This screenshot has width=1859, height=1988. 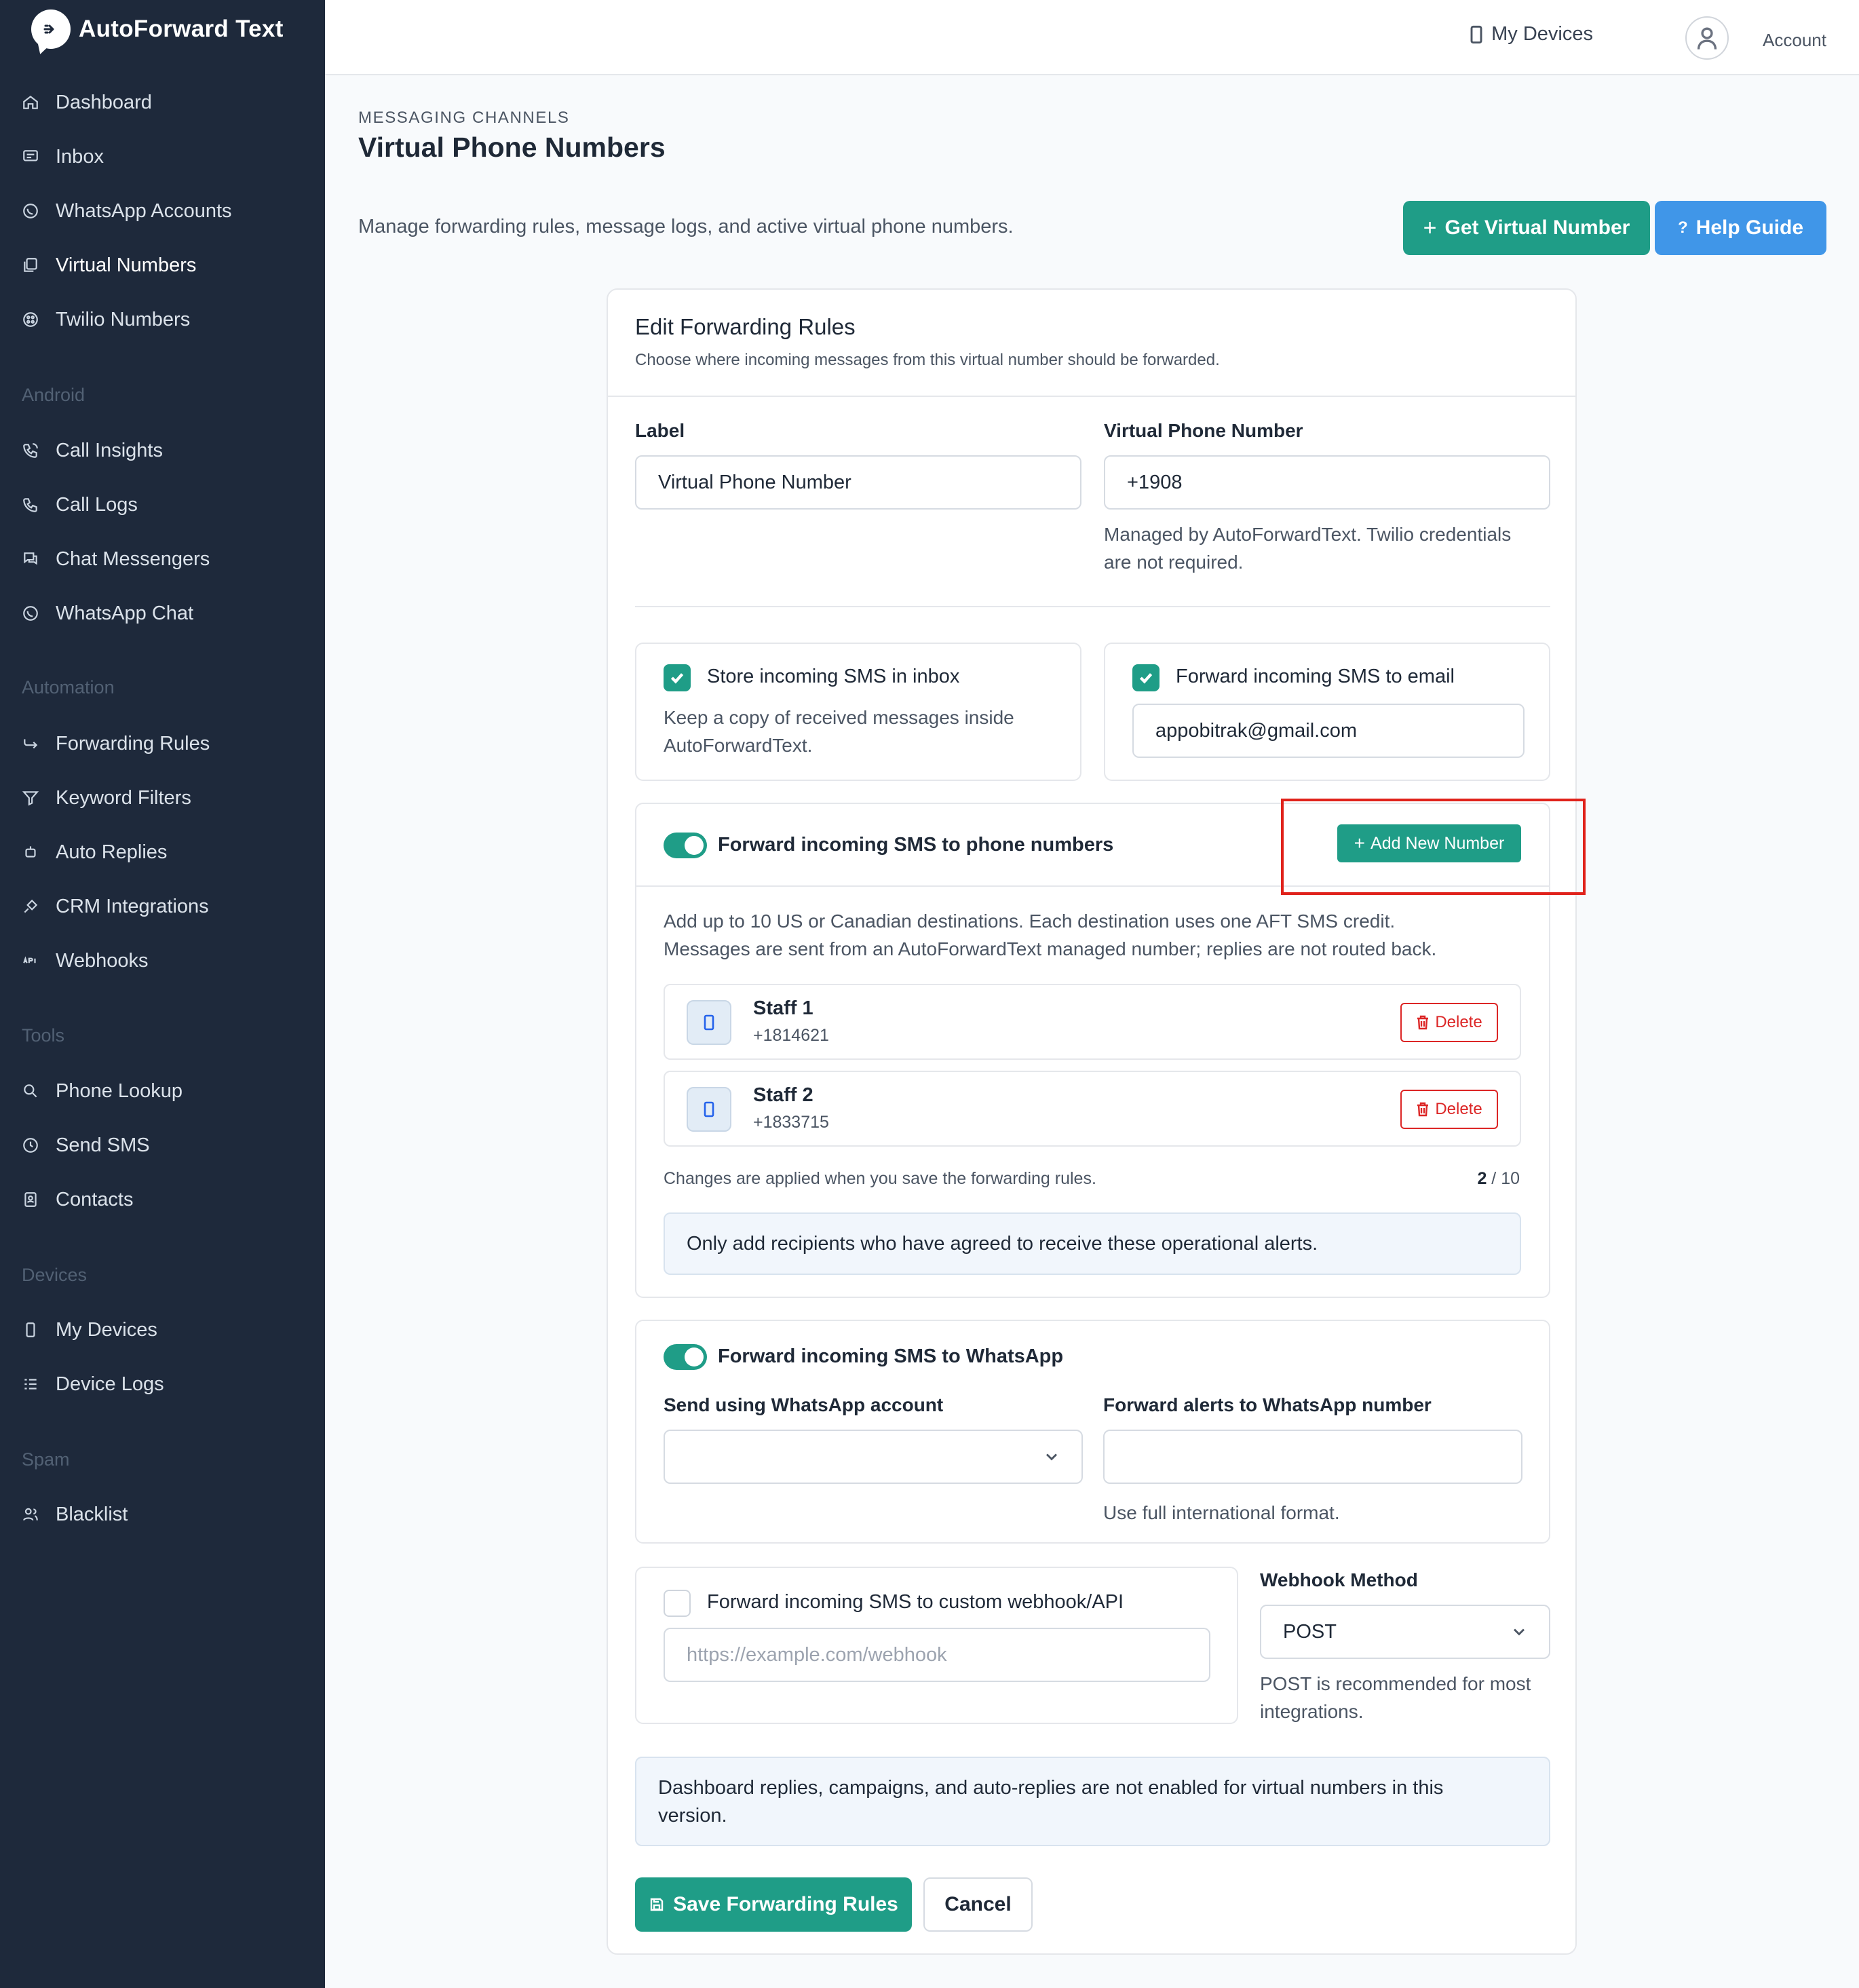 I want to click on app-name: AutoForward Text, so click(x=181, y=29).